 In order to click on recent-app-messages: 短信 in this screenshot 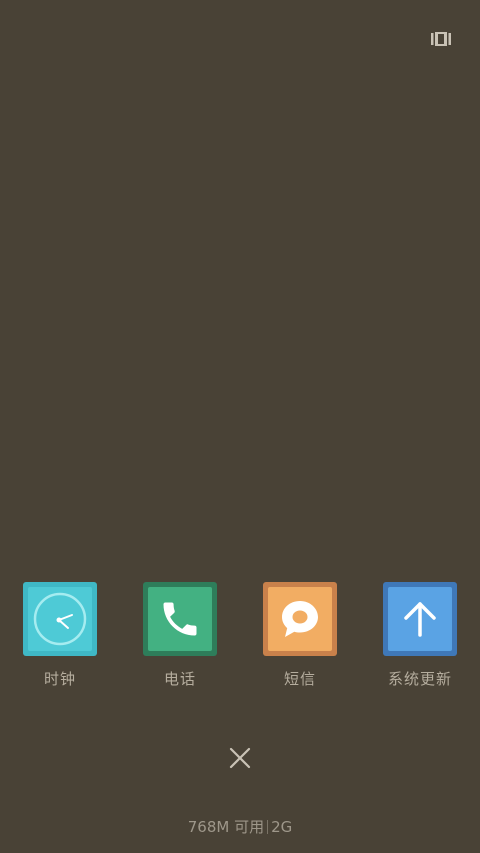, I will do `click(300, 637)`.